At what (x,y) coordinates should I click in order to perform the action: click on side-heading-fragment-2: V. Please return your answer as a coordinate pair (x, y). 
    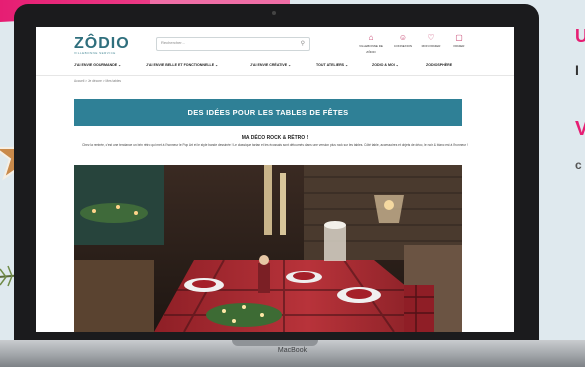
    Looking at the image, I should click on (580, 129).